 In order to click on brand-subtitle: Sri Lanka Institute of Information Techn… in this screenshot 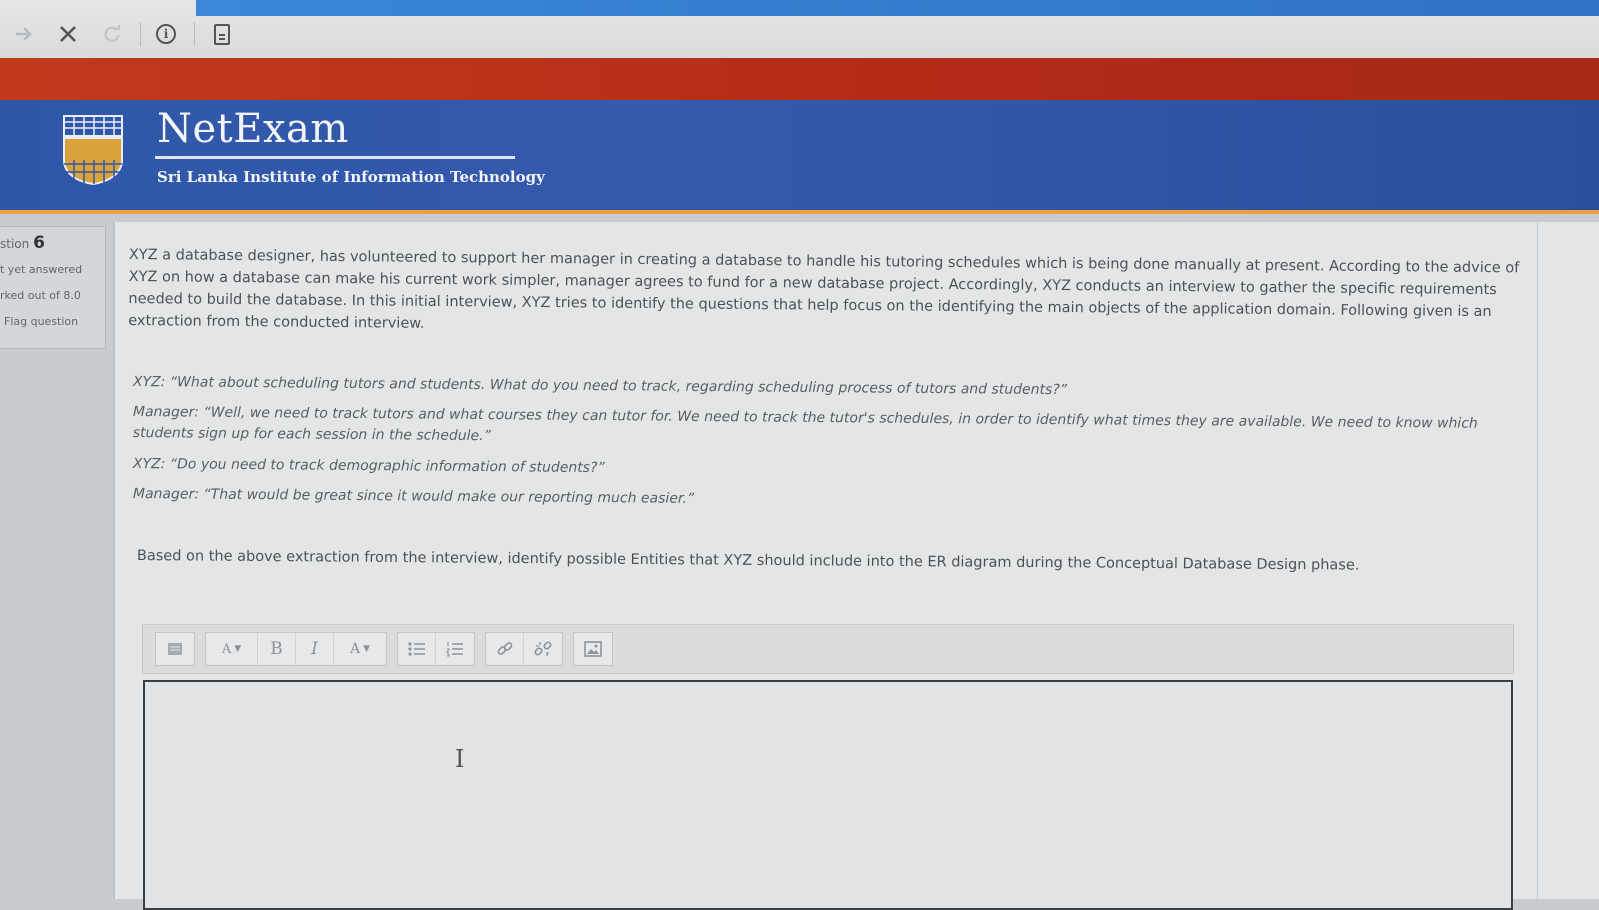, I will do `click(351, 177)`.